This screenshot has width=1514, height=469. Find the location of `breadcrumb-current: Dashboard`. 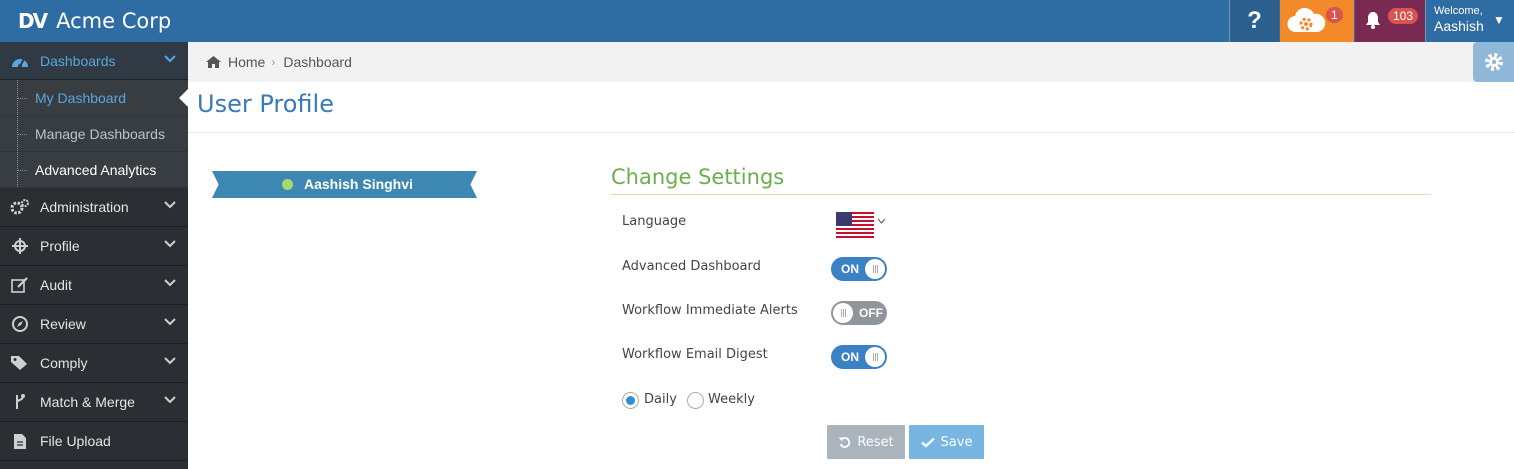

breadcrumb-current: Dashboard is located at coordinates (317, 62).